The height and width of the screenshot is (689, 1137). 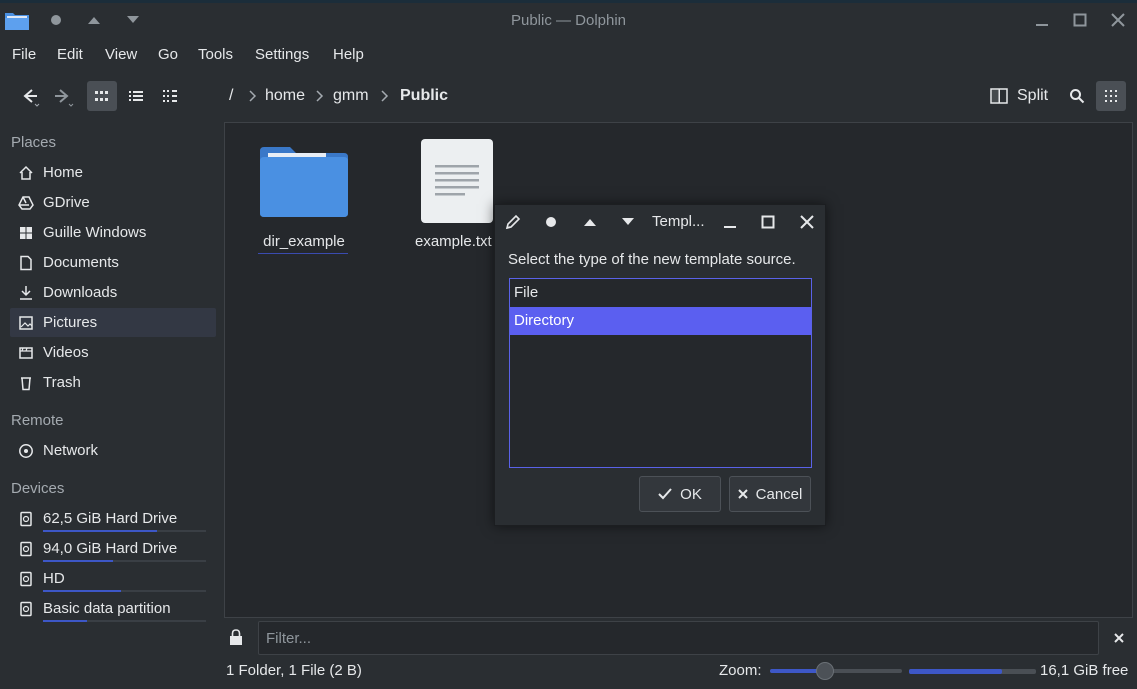 I want to click on window-title: Public — Dolphin, so click(x=568, y=20).